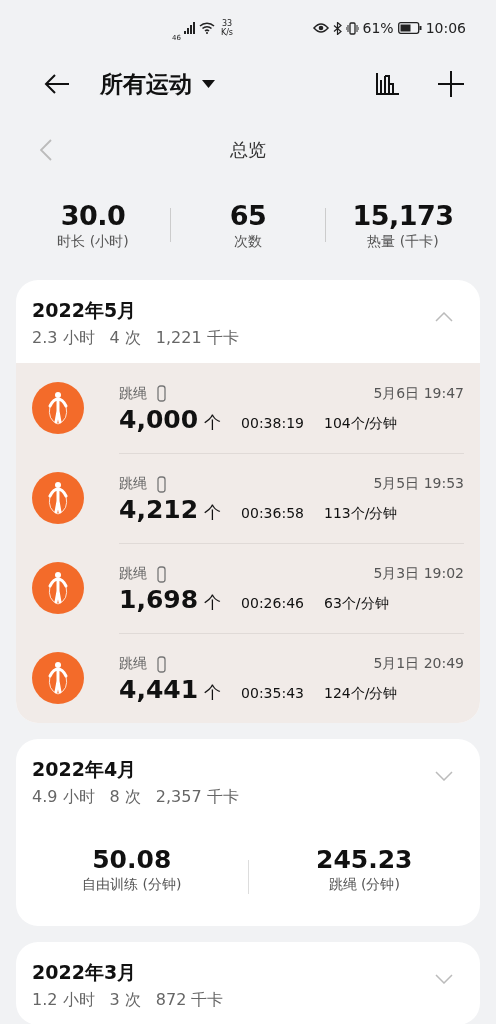 This screenshot has height=1024, width=496. I want to click on month-count: 3 次, so click(125, 1000).